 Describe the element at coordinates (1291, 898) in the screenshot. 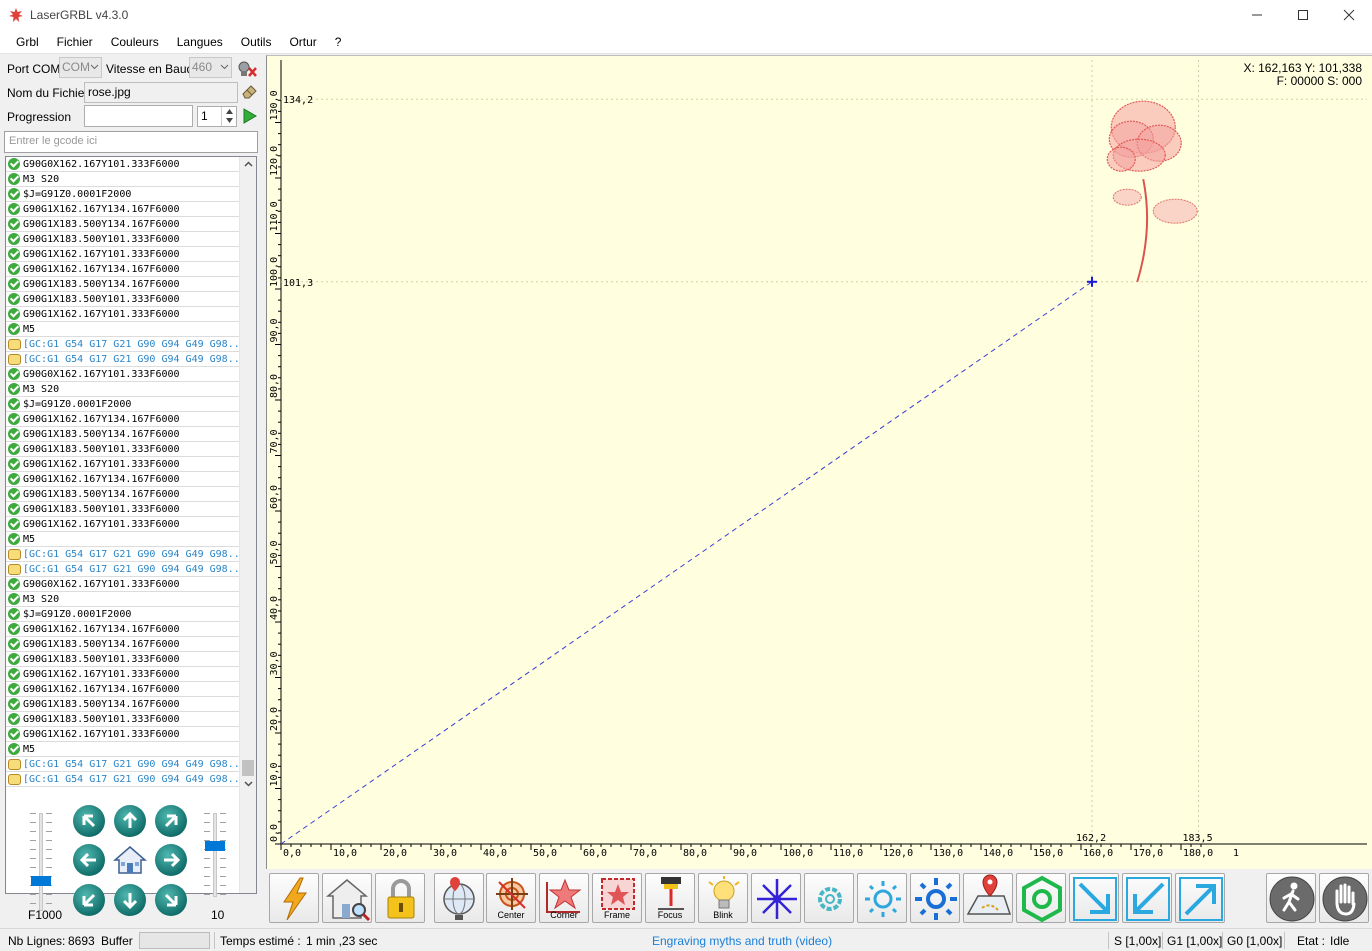

I see `pause-walk-button` at that location.